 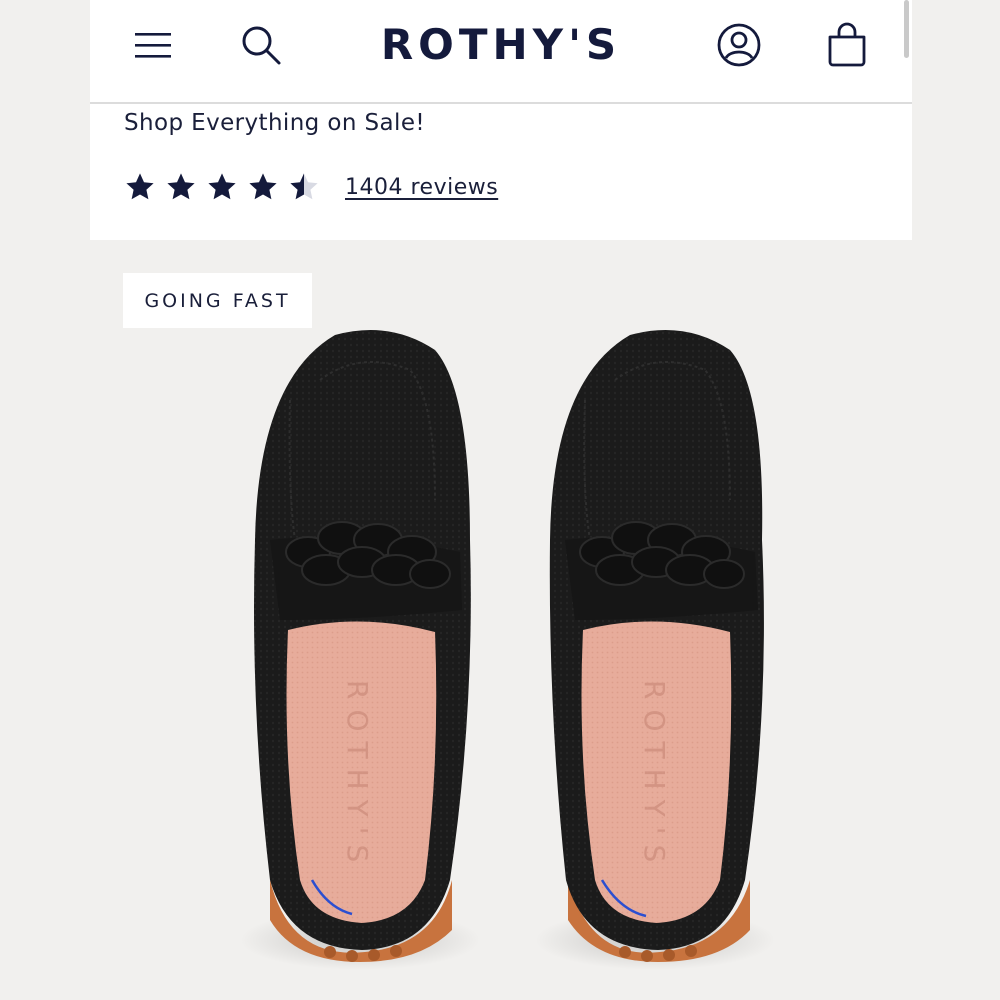 I want to click on star-half-icon, so click(x=304, y=186).